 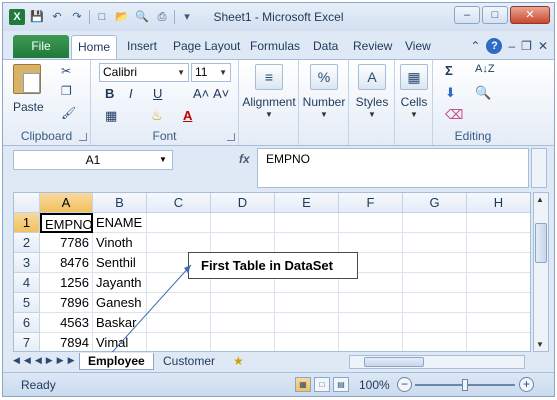 What do you see at coordinates (307, 303) in the screenshot?
I see `cell-e5` at bounding box center [307, 303].